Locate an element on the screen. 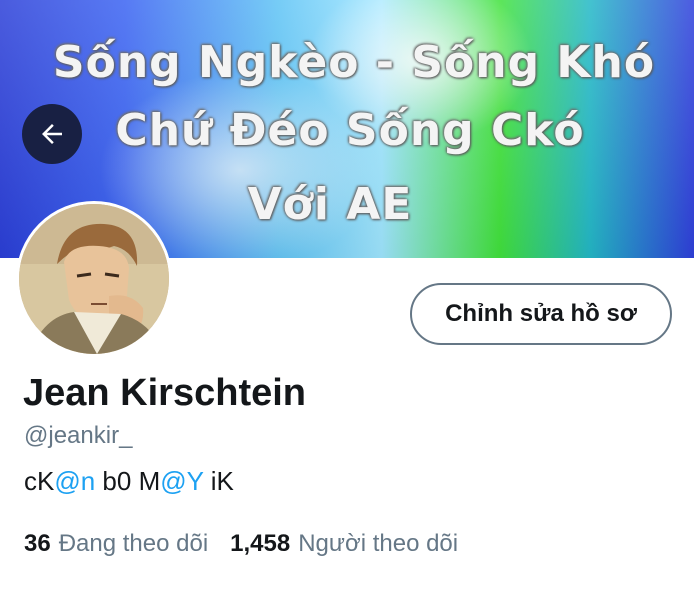 This screenshot has width=694, height=600. profile-stats: 36 Đang theo dõi 1,458 Người theo dõi is located at coordinates (241, 544).